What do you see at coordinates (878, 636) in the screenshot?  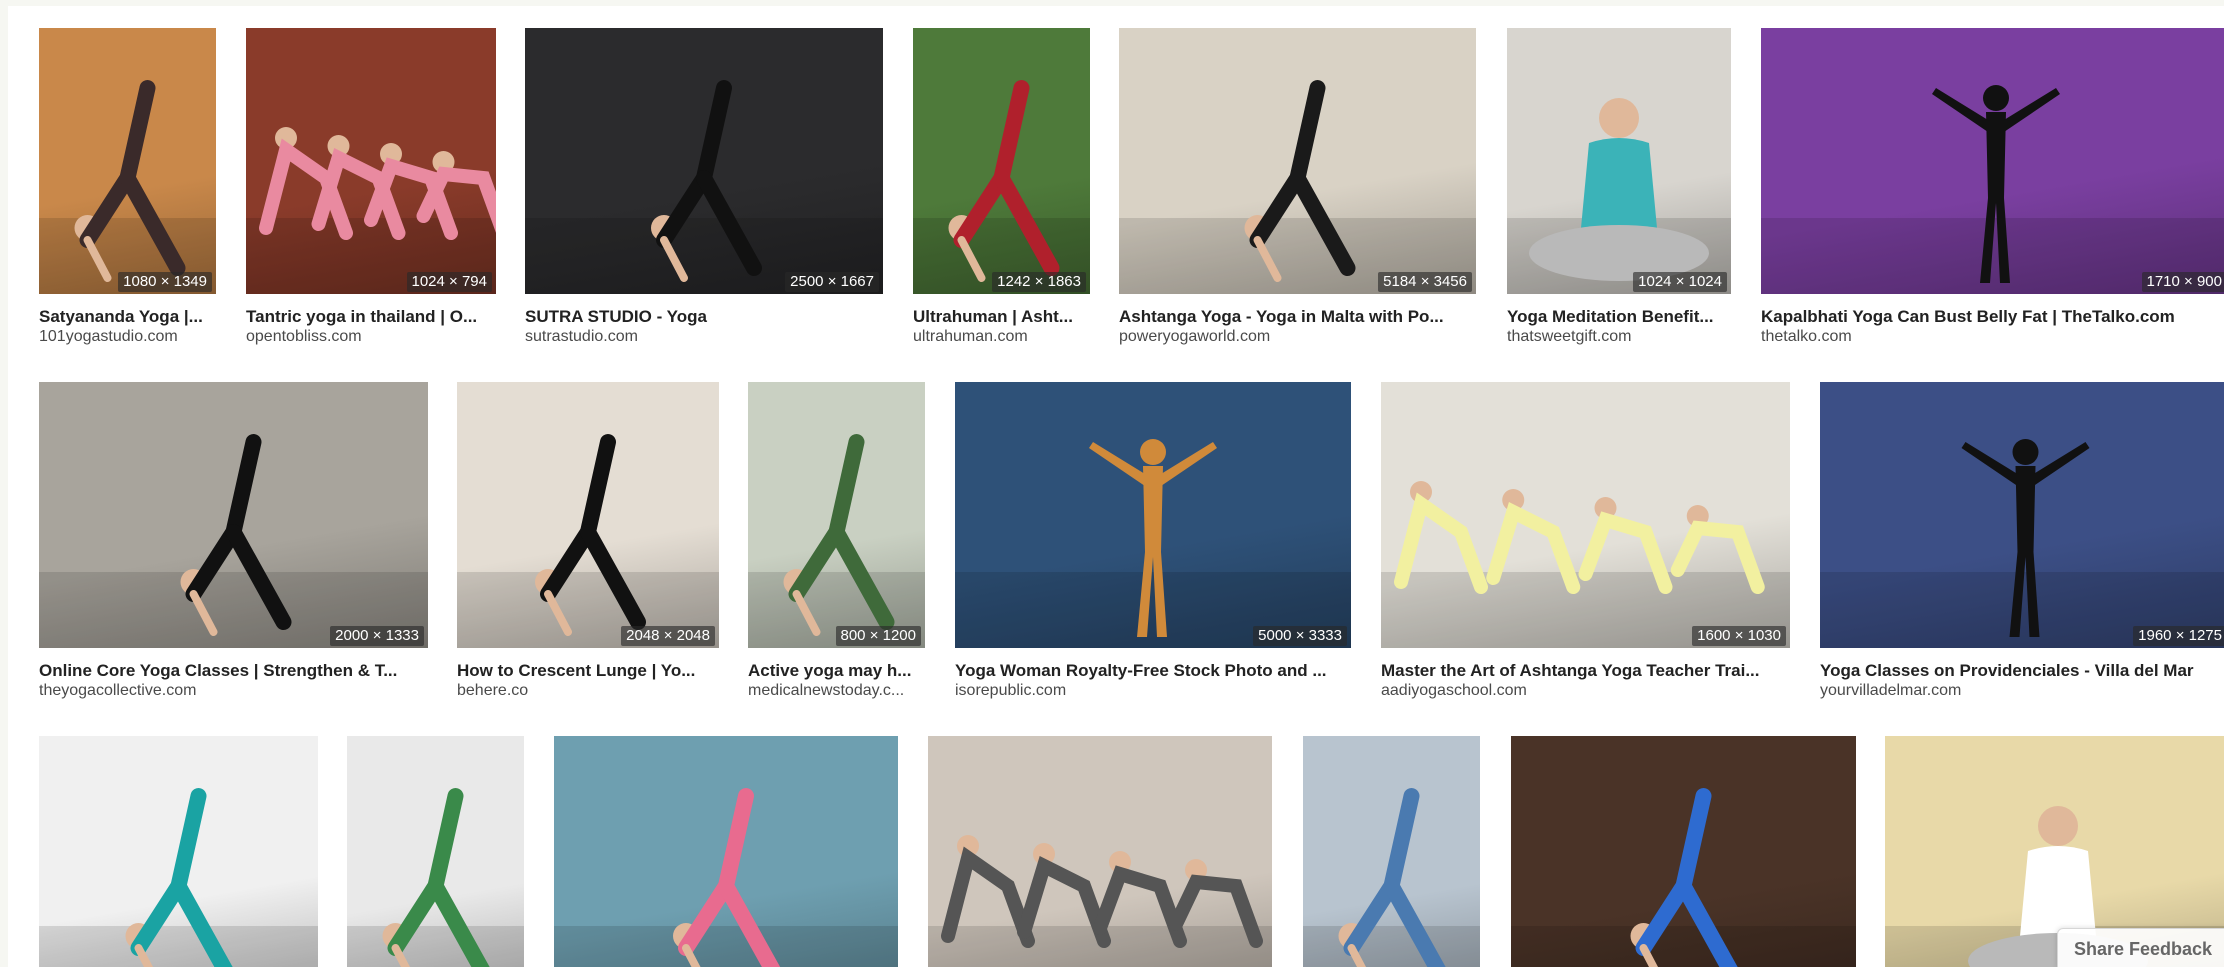 I see `image-dimensions-badge: 800 × 1200` at bounding box center [878, 636].